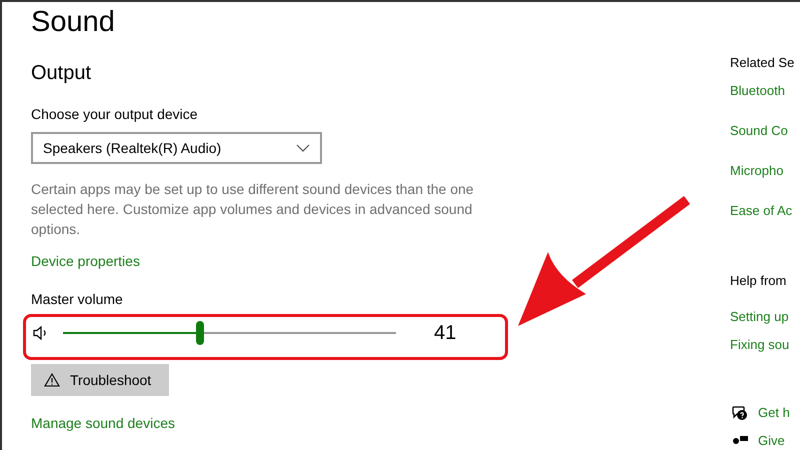 This screenshot has height=450, width=800. What do you see at coordinates (765, 317) in the screenshot?
I see `help-link: Setting up` at bounding box center [765, 317].